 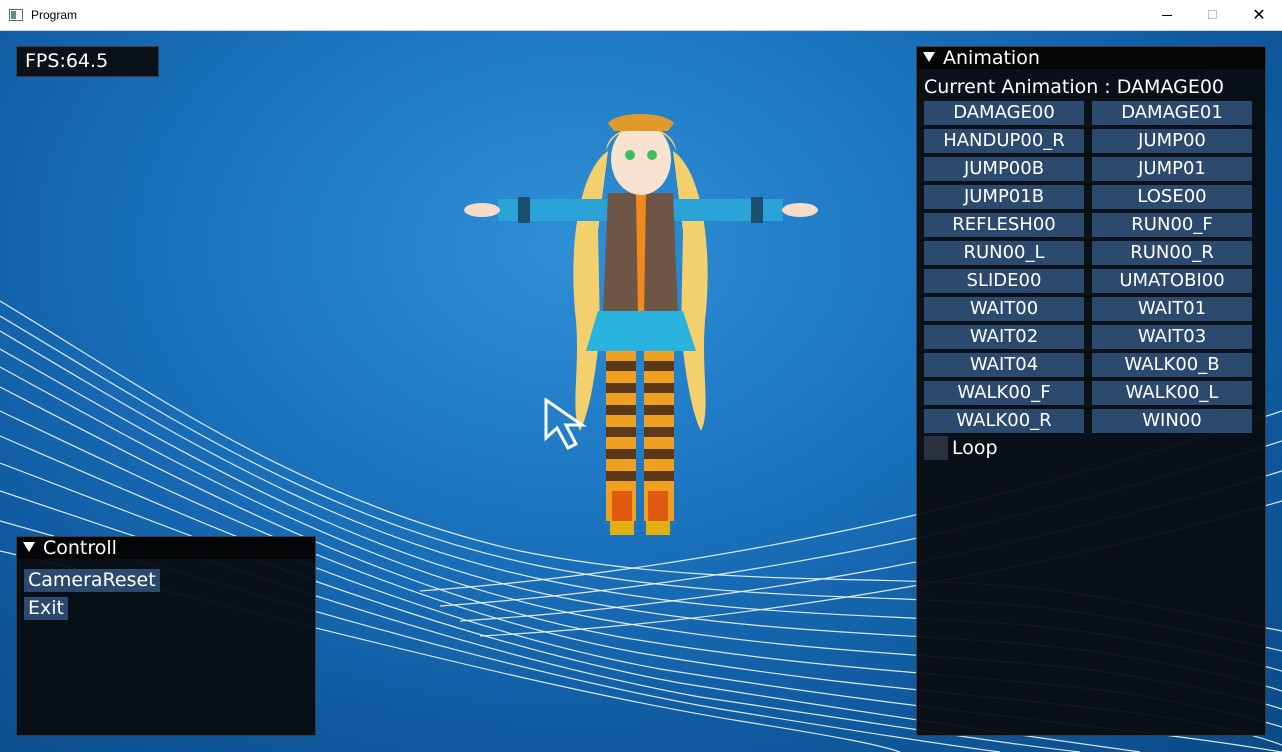 I want to click on anim-button-run00-f: RUN00_F, so click(x=1172, y=225).